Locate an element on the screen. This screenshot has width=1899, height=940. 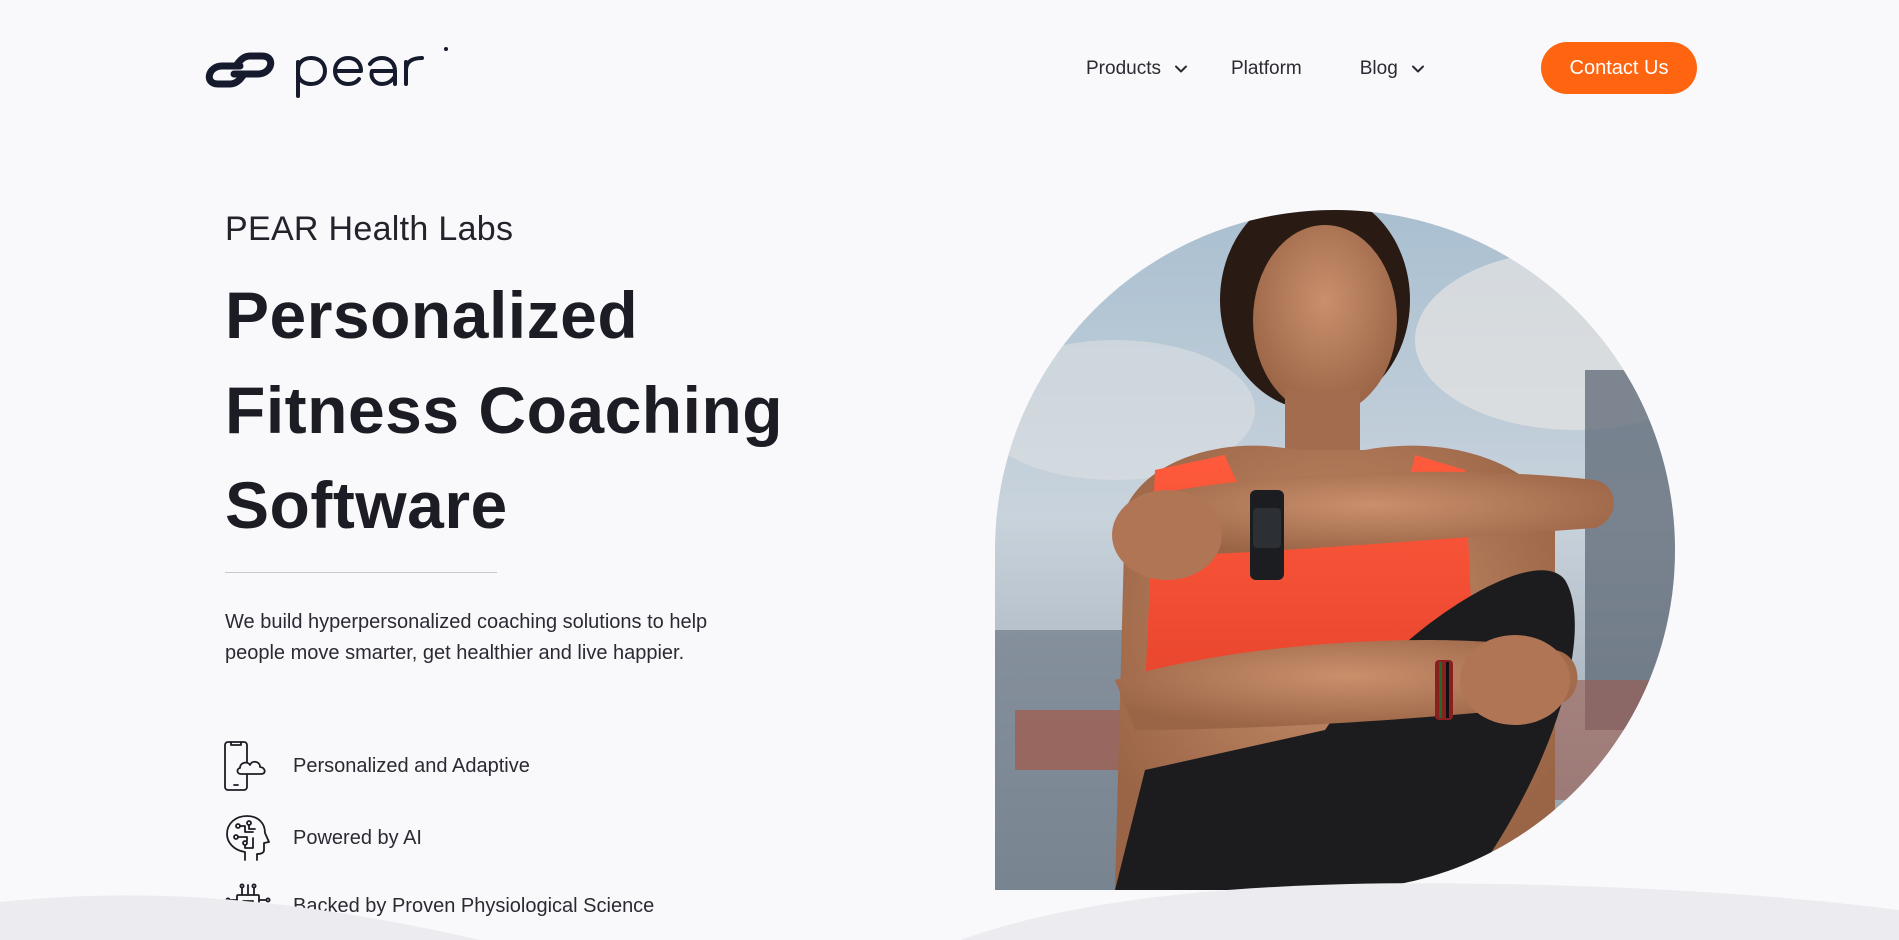
main-nav: Products Platform Blog is located at coordinates (1256, 69).